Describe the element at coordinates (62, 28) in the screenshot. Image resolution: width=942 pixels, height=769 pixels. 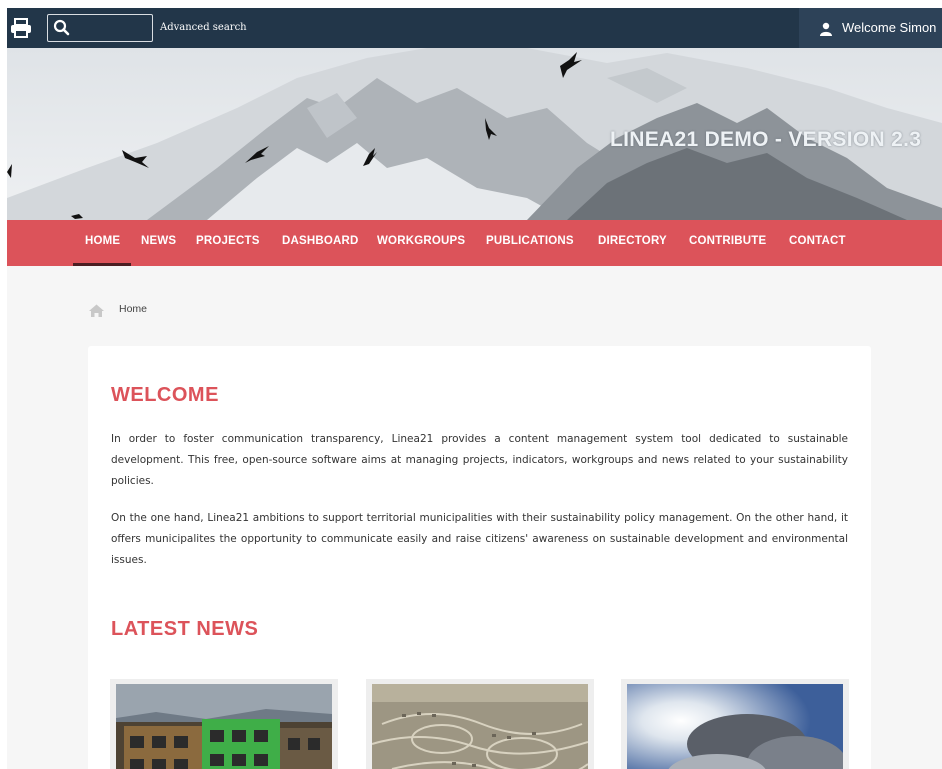
I see `search-icon` at that location.